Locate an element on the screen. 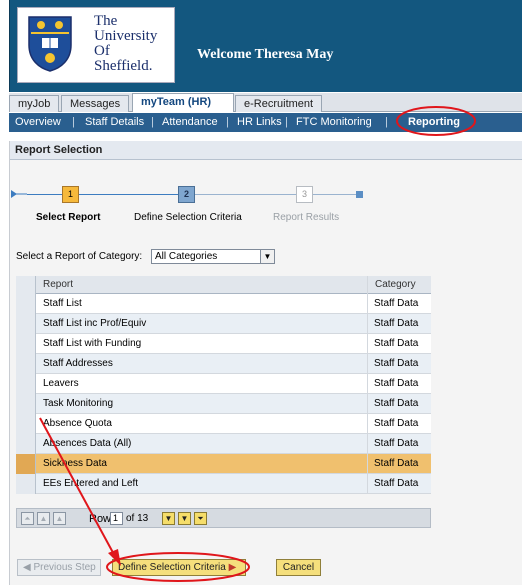  roadmap-step-2: 2 is located at coordinates (186, 194).